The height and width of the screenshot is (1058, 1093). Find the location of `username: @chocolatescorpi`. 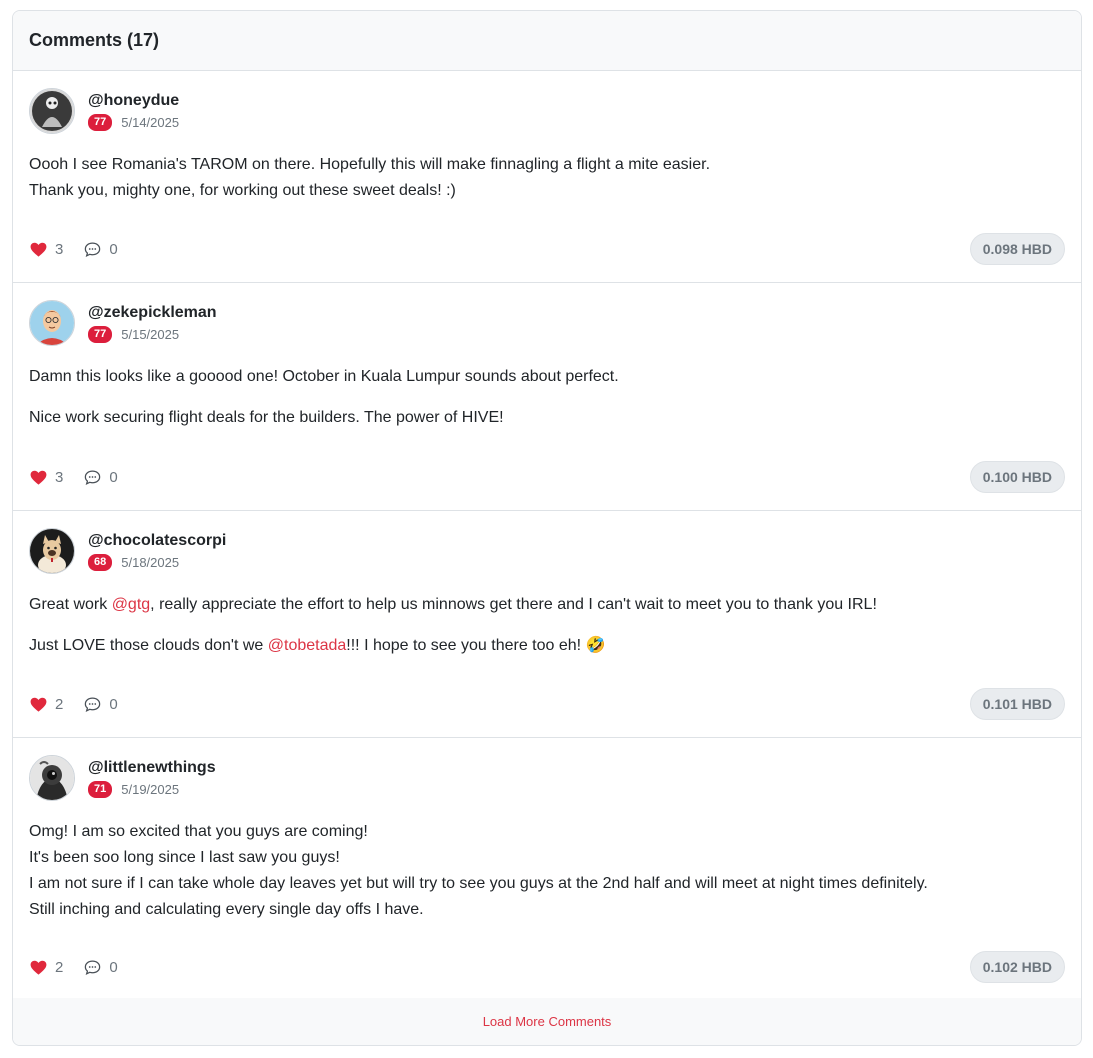

username: @chocolatescorpi is located at coordinates (157, 541).